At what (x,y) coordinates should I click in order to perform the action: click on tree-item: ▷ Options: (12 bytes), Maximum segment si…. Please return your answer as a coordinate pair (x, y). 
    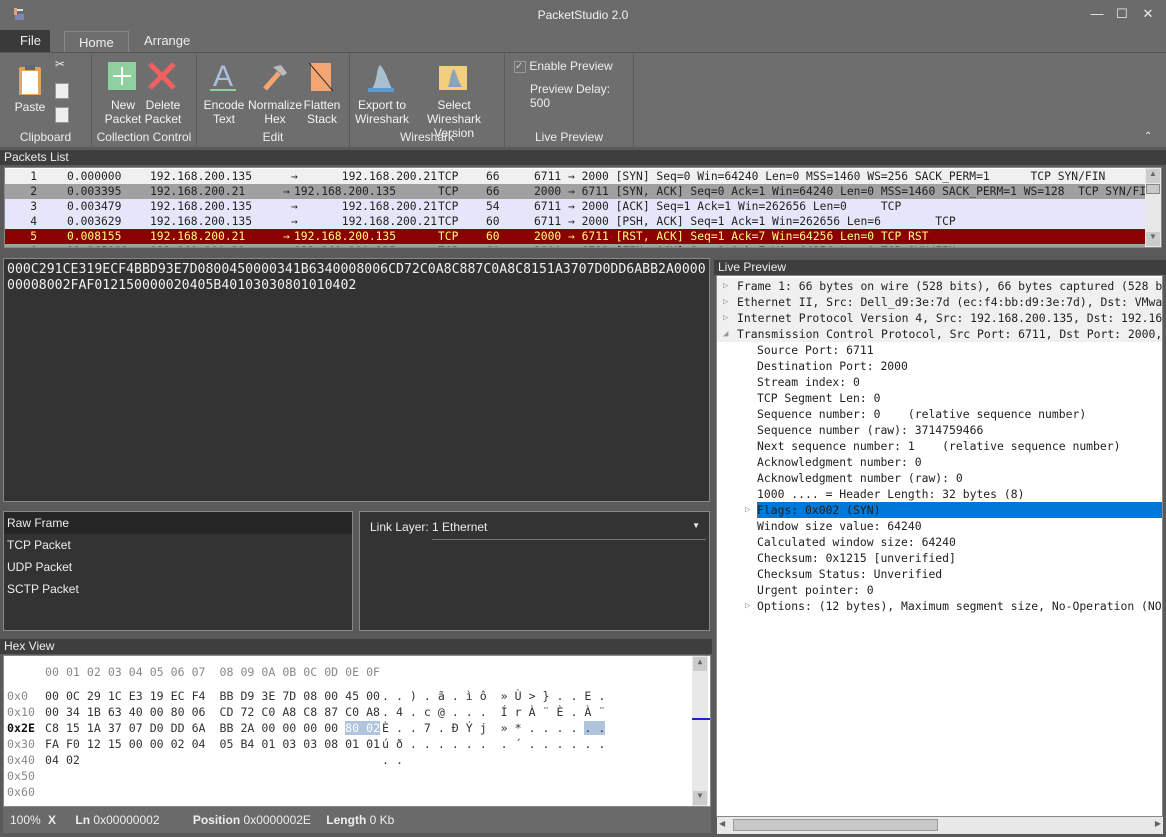
    Looking at the image, I should click on (939, 606).